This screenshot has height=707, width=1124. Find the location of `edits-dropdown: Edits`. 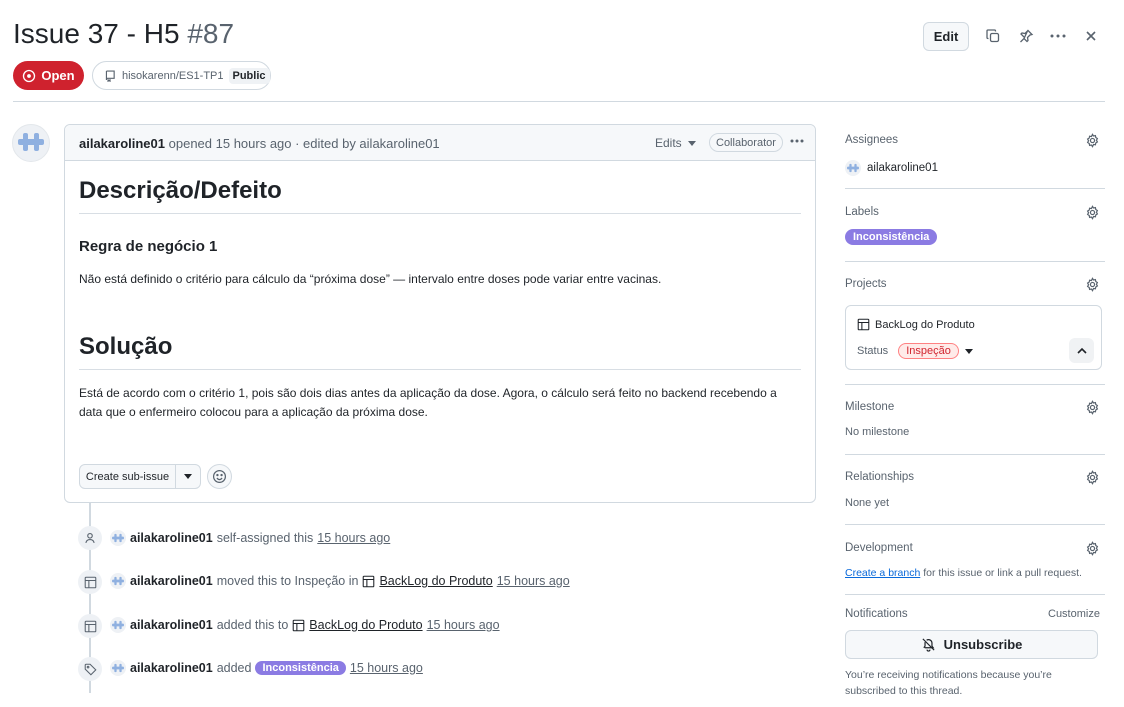

edits-dropdown: Edits is located at coordinates (675, 143).